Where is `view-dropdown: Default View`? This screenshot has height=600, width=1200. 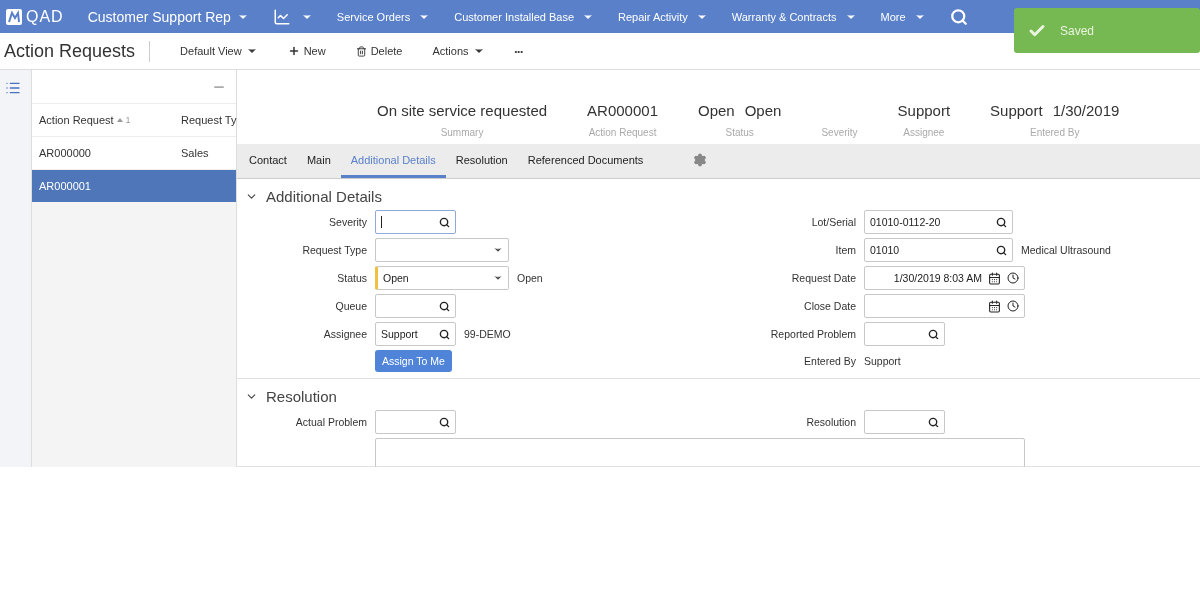 view-dropdown: Default View is located at coordinates (219, 51).